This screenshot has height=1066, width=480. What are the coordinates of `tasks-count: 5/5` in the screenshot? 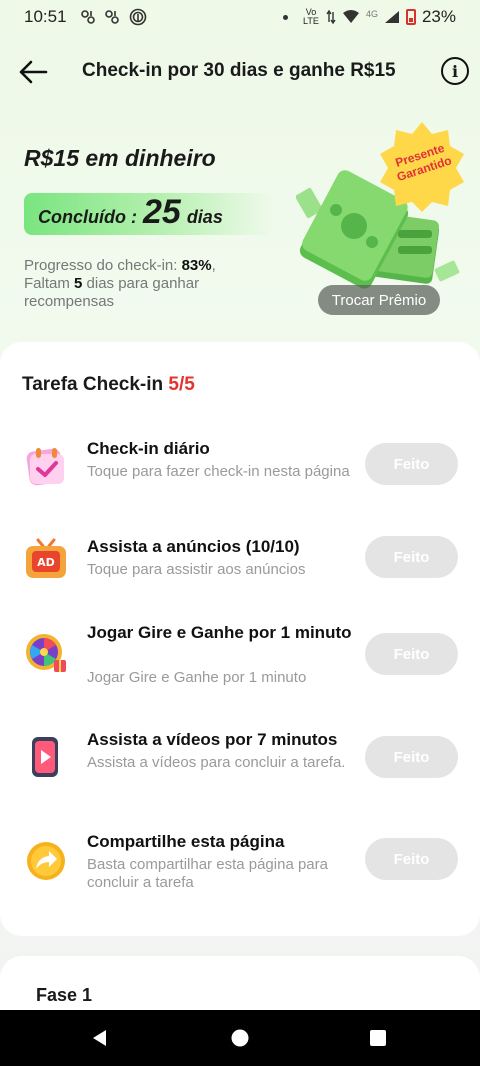 It's located at (181, 384).